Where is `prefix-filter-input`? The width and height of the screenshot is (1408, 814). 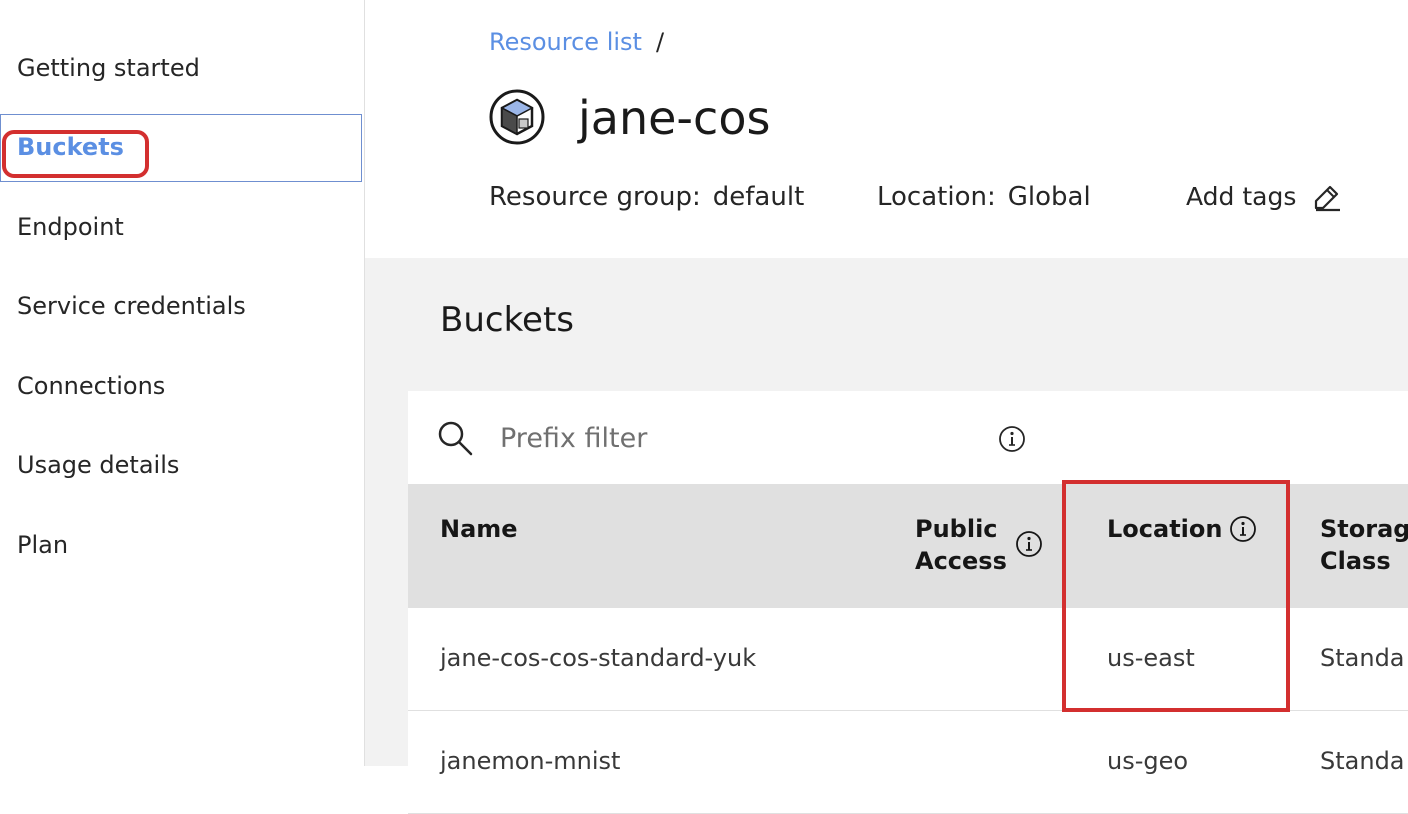
prefix-filter-input is located at coordinates (735, 438).